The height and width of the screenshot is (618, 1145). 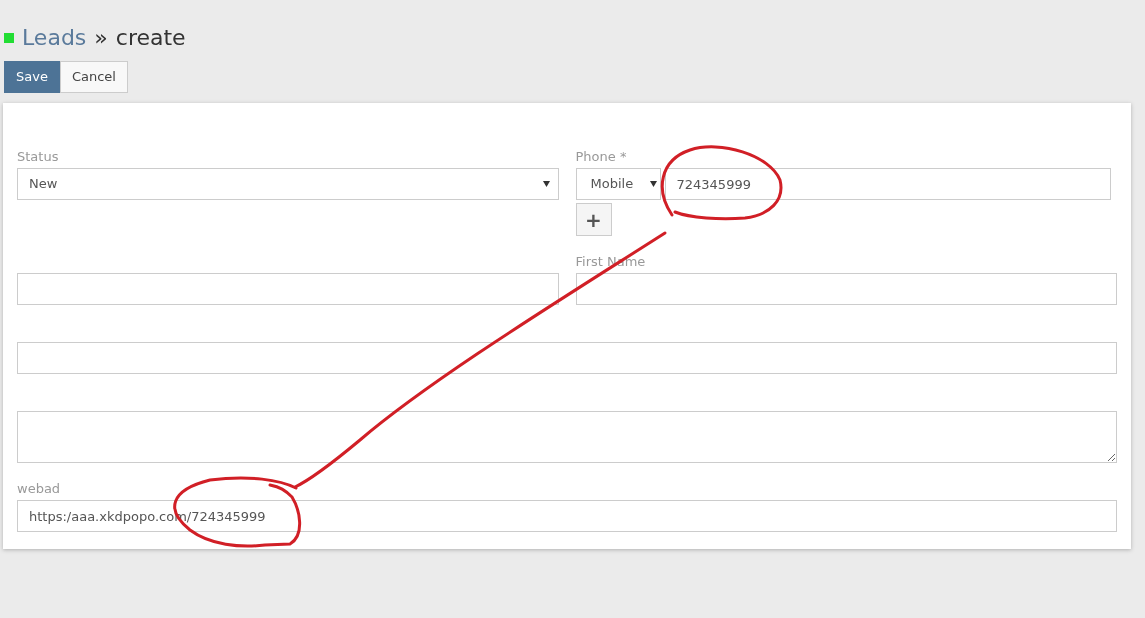 I want to click on text-area, so click(x=567, y=437).